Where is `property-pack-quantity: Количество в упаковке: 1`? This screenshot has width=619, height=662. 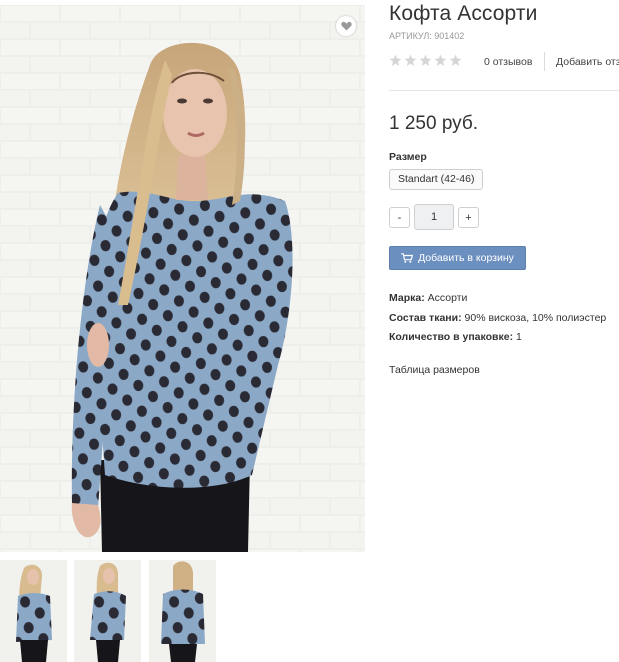
property-pack-quantity: Количество в упаковке: 1 is located at coordinates (497, 341).